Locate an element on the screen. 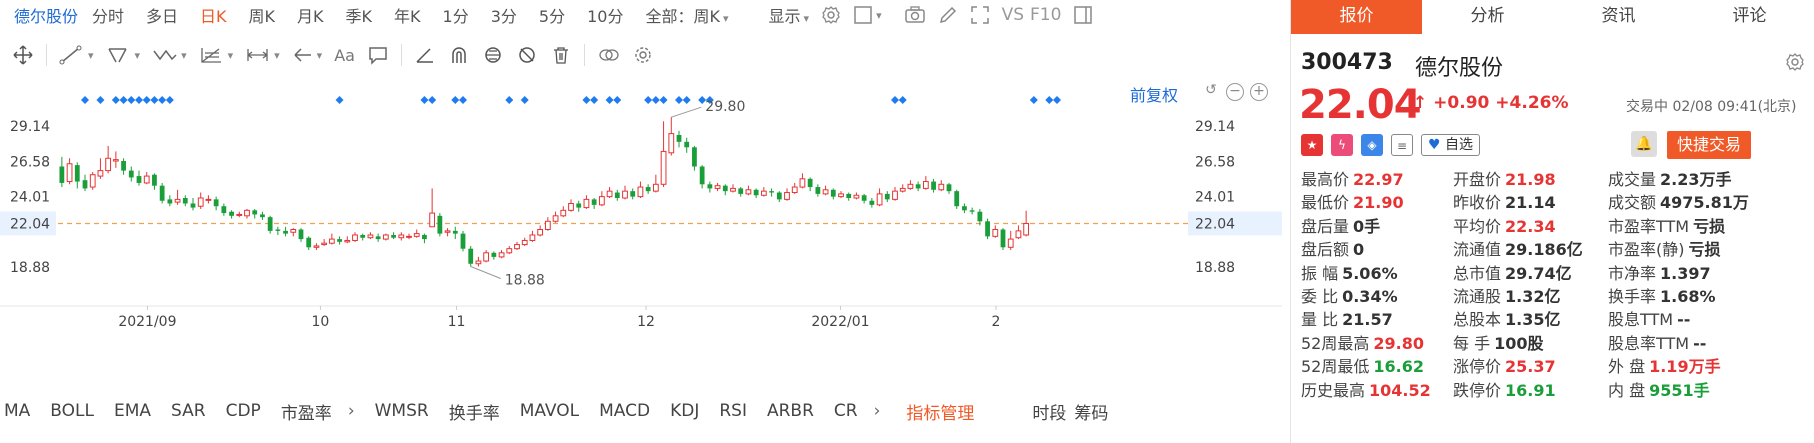 This screenshot has height=443, width=1814. stock-name-link: 德尔股份 is located at coordinates (46, 15).